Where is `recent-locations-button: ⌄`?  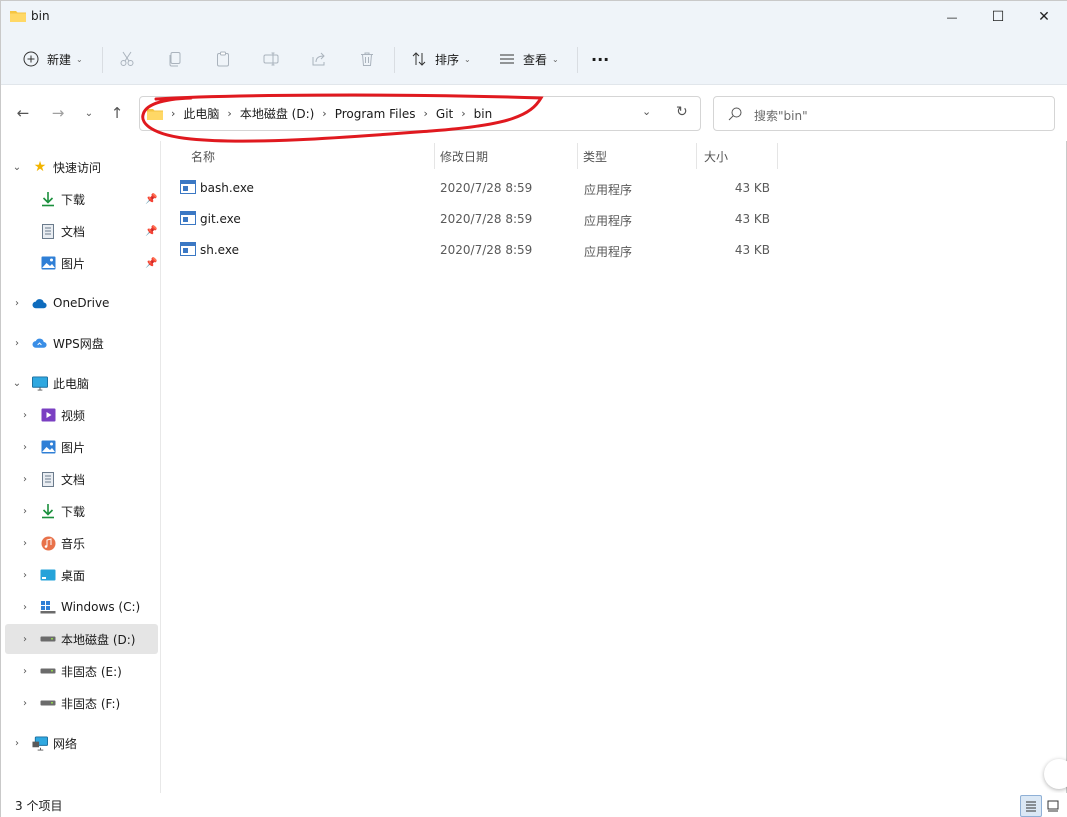
recent-locations-button: ⌄ is located at coordinates (89, 113).